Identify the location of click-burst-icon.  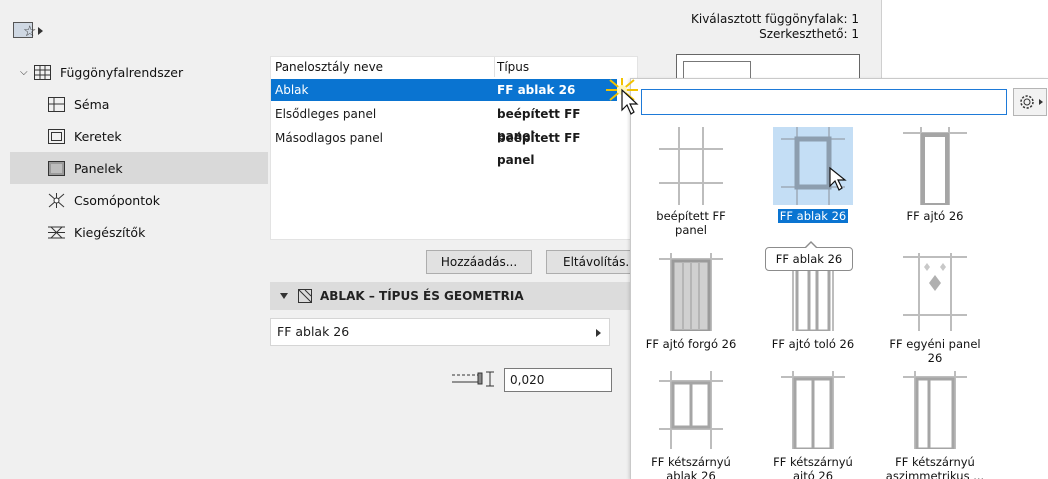
(622, 96).